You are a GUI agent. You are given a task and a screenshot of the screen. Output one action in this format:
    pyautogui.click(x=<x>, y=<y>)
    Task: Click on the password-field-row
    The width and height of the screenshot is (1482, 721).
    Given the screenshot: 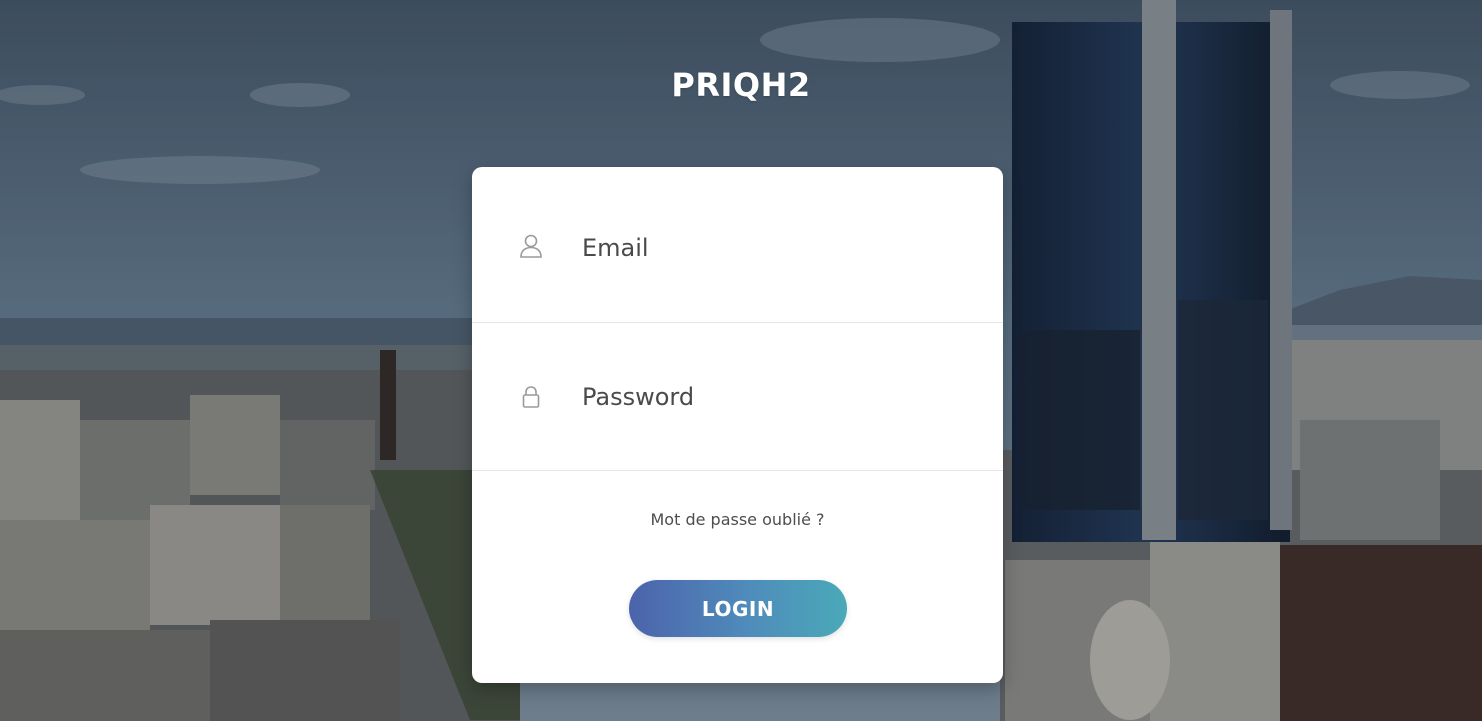 What is the action you would take?
    pyautogui.click(x=737, y=396)
    